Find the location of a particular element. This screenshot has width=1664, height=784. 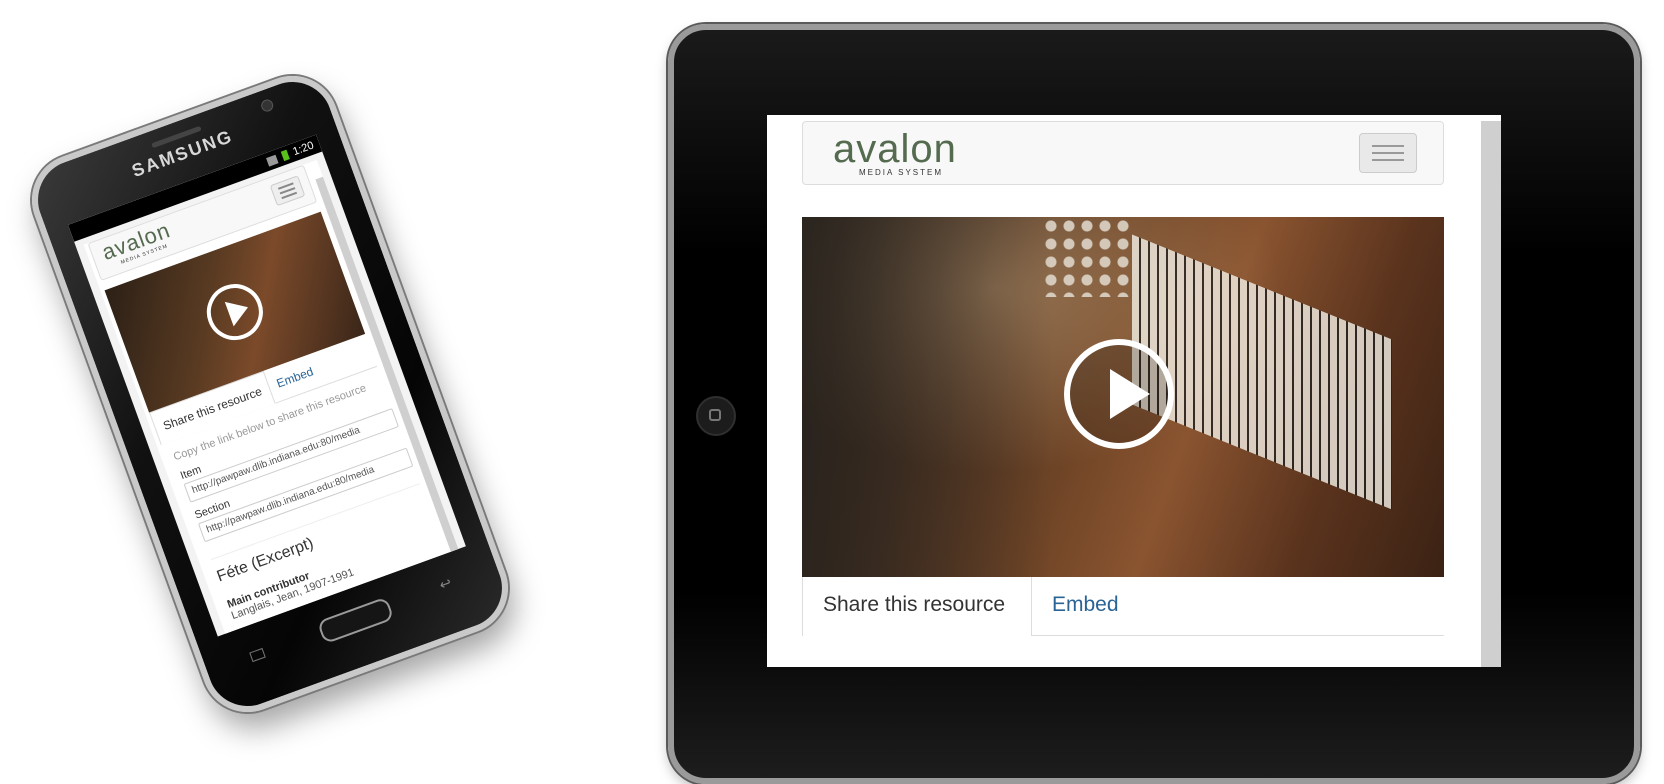

avalon-logo: avalon is located at coordinates (895, 149).